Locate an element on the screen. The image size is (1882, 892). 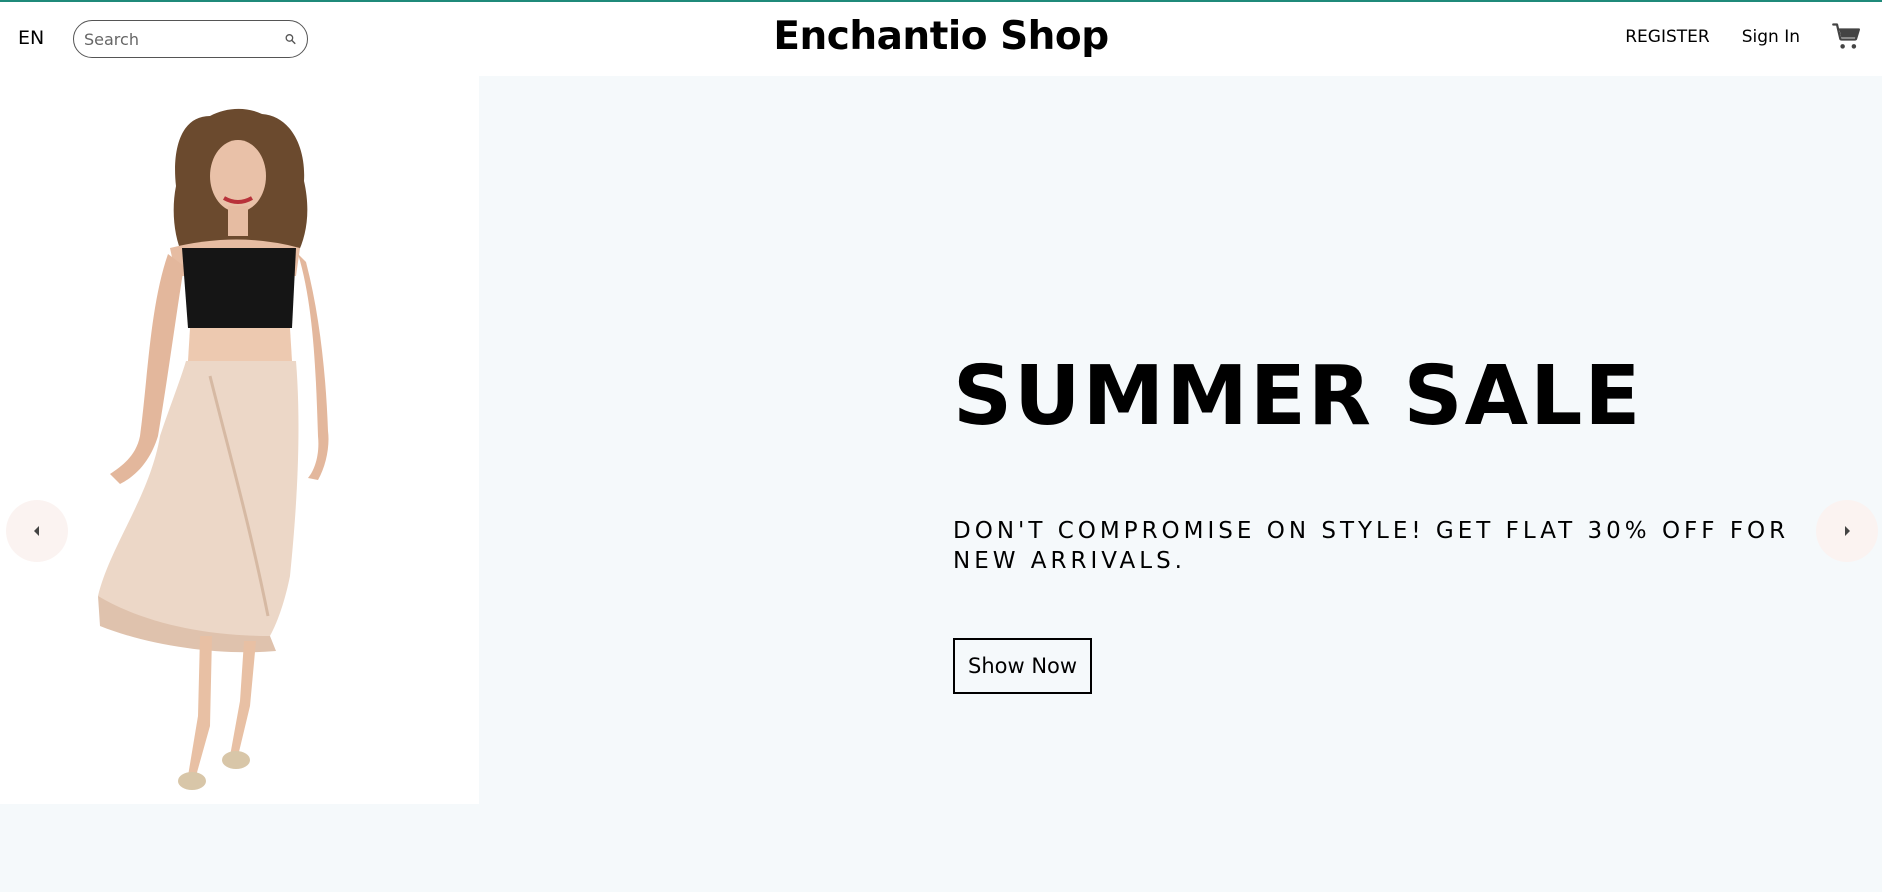
show-now-button: Show Now is located at coordinates (1023, 666).